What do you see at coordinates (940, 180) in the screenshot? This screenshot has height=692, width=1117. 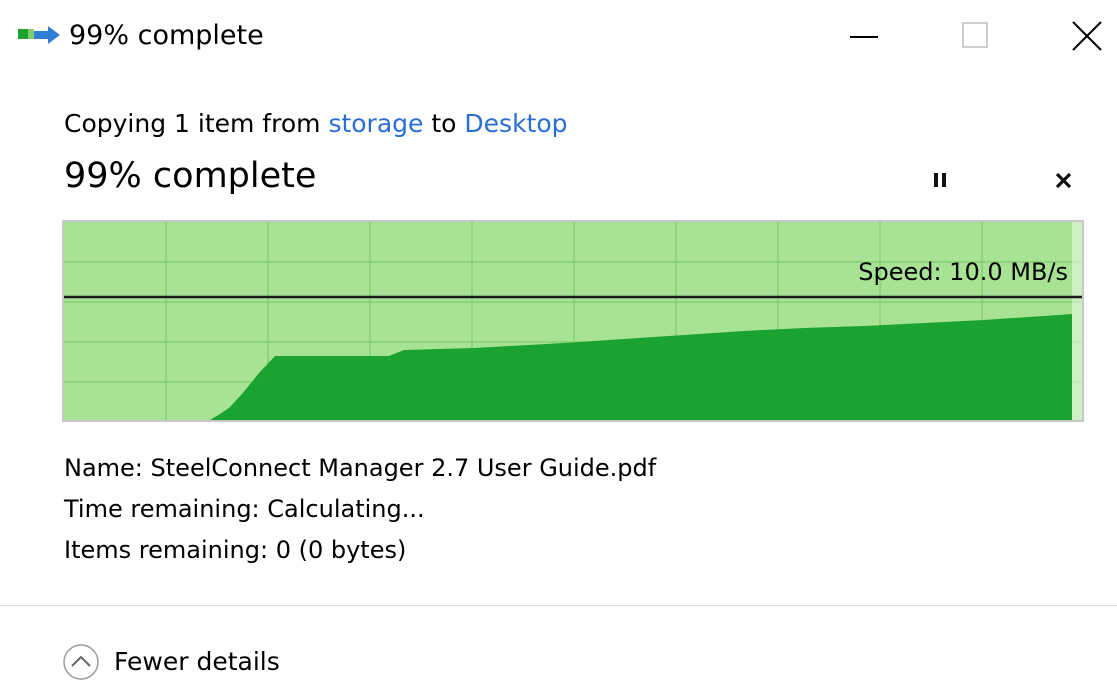 I see `pause-button` at bounding box center [940, 180].